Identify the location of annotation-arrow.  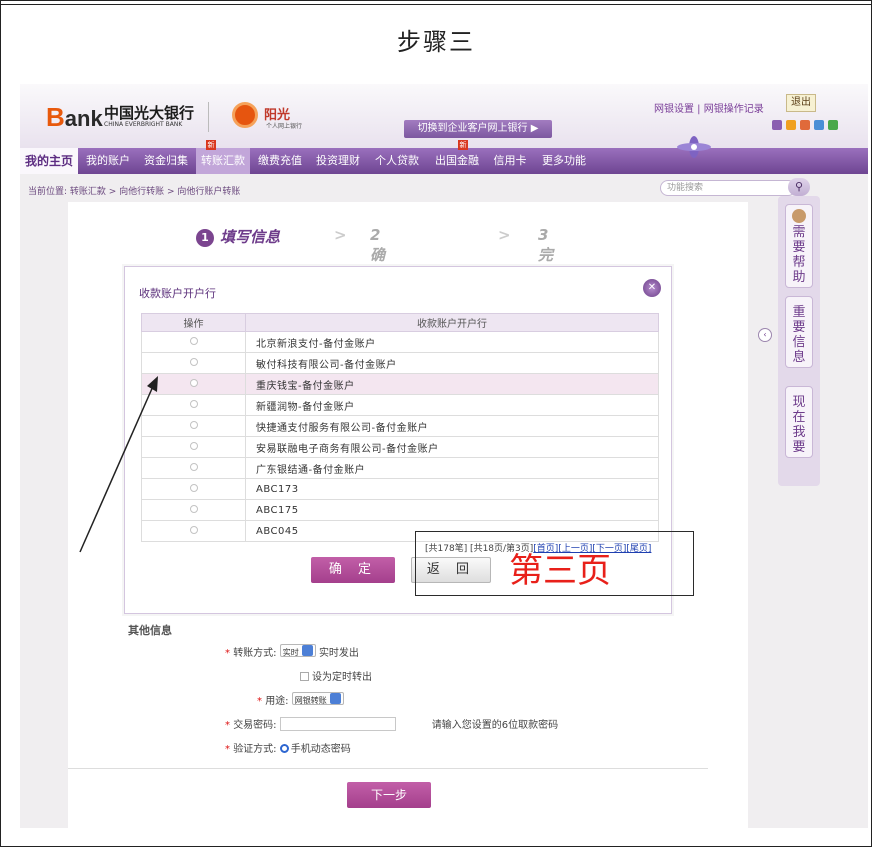
(118, 464).